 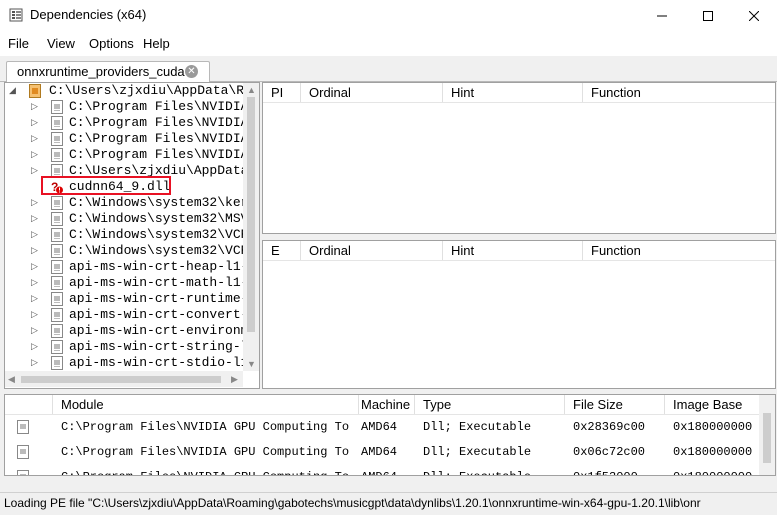 I want to click on tree-item: ▷ C:\Windows\system32\MSVC, so click(x=132, y=219).